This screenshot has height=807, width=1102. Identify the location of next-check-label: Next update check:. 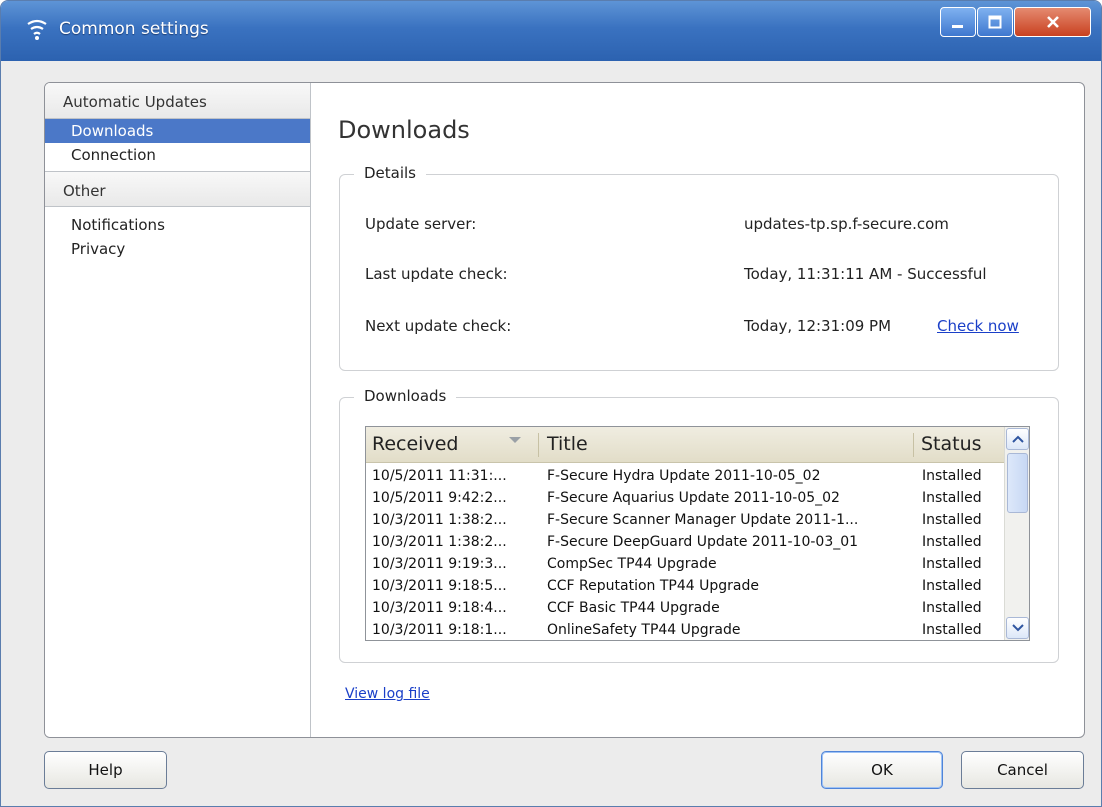
(438, 326).